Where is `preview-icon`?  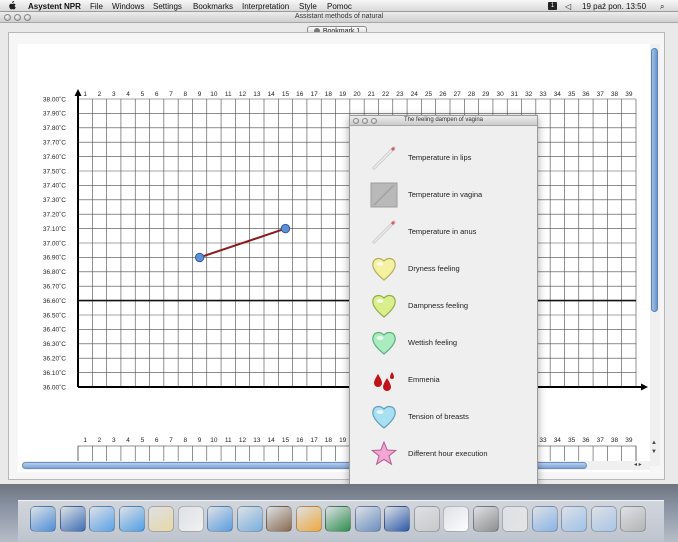 preview-icon is located at coordinates (72, 519).